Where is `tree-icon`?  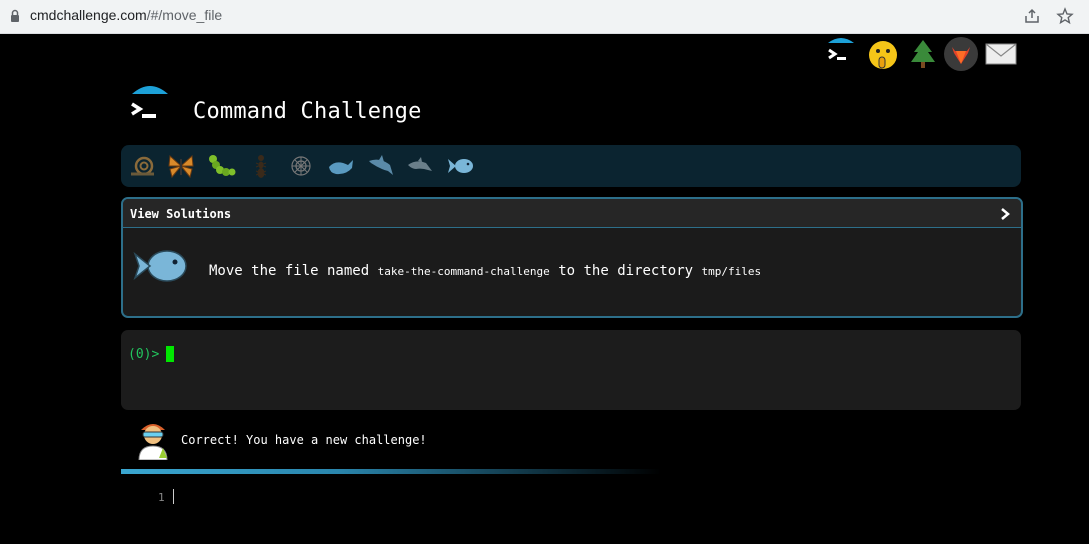 tree-icon is located at coordinates (923, 54).